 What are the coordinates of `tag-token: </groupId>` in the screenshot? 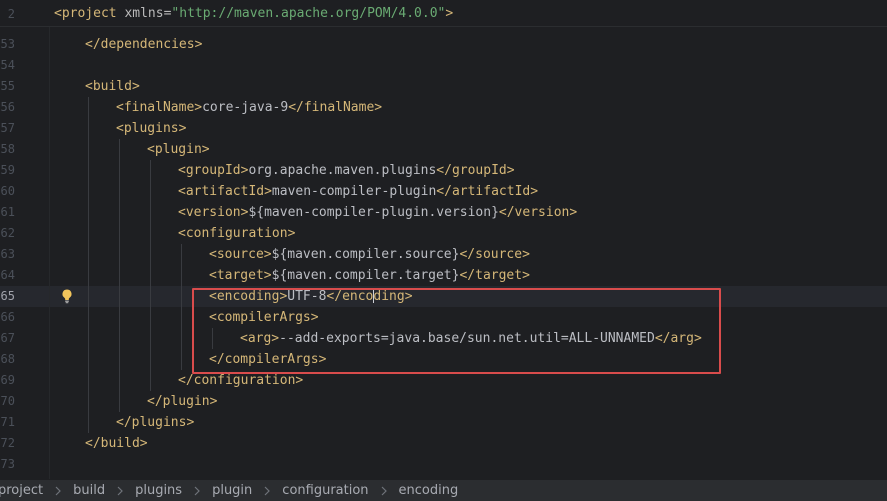 It's located at (475, 170).